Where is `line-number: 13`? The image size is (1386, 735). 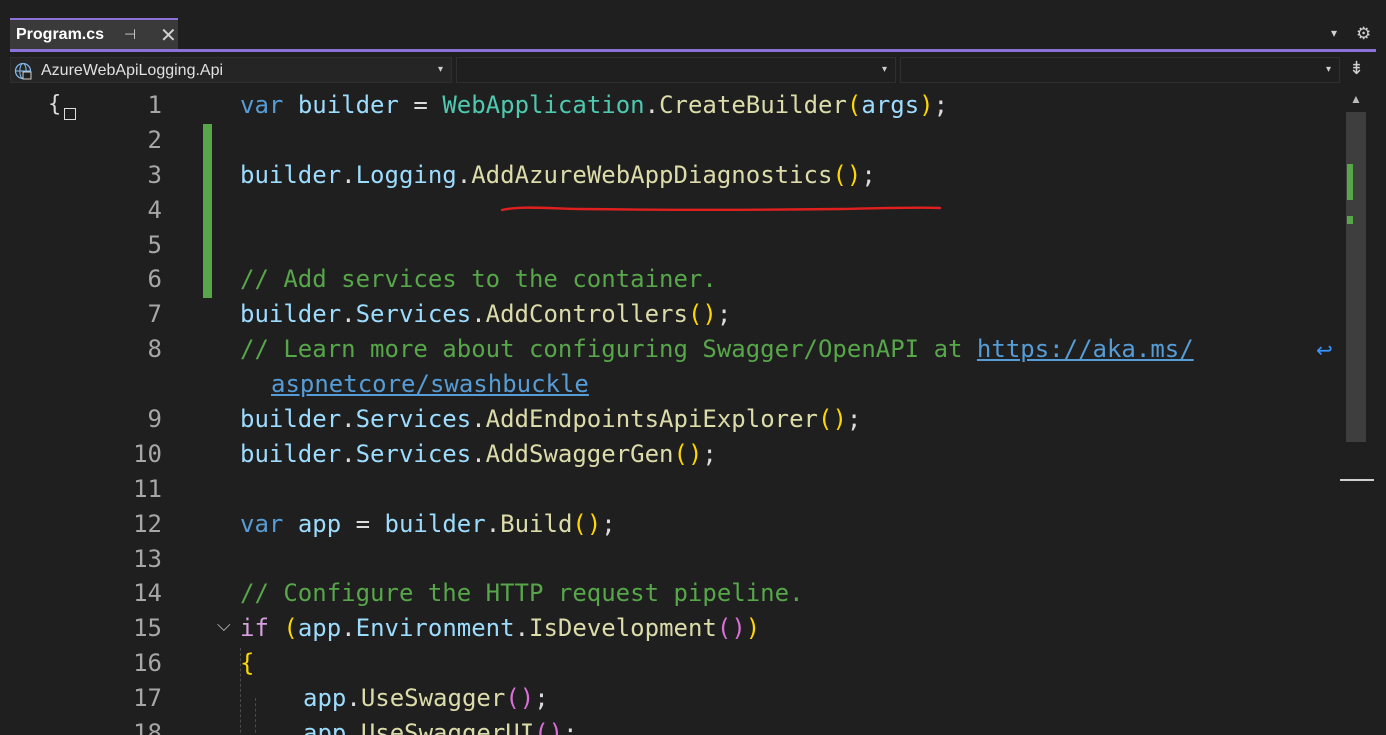 line-number: 13 is located at coordinates (147, 559).